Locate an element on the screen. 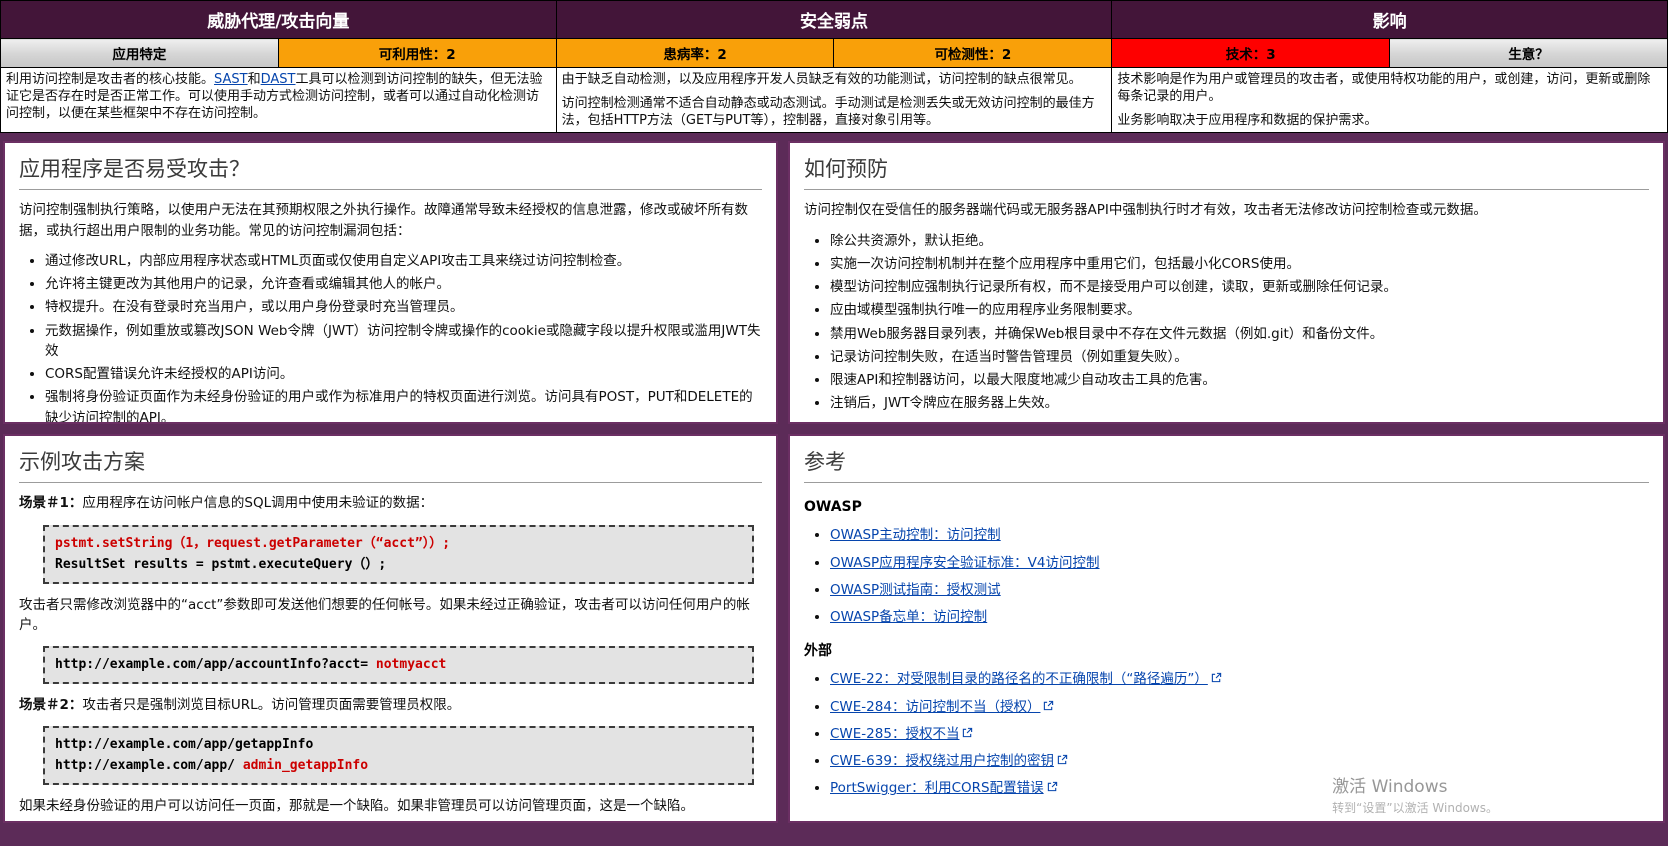  reference-link: OWASP主动控制：访问控制 is located at coordinates (915, 535).